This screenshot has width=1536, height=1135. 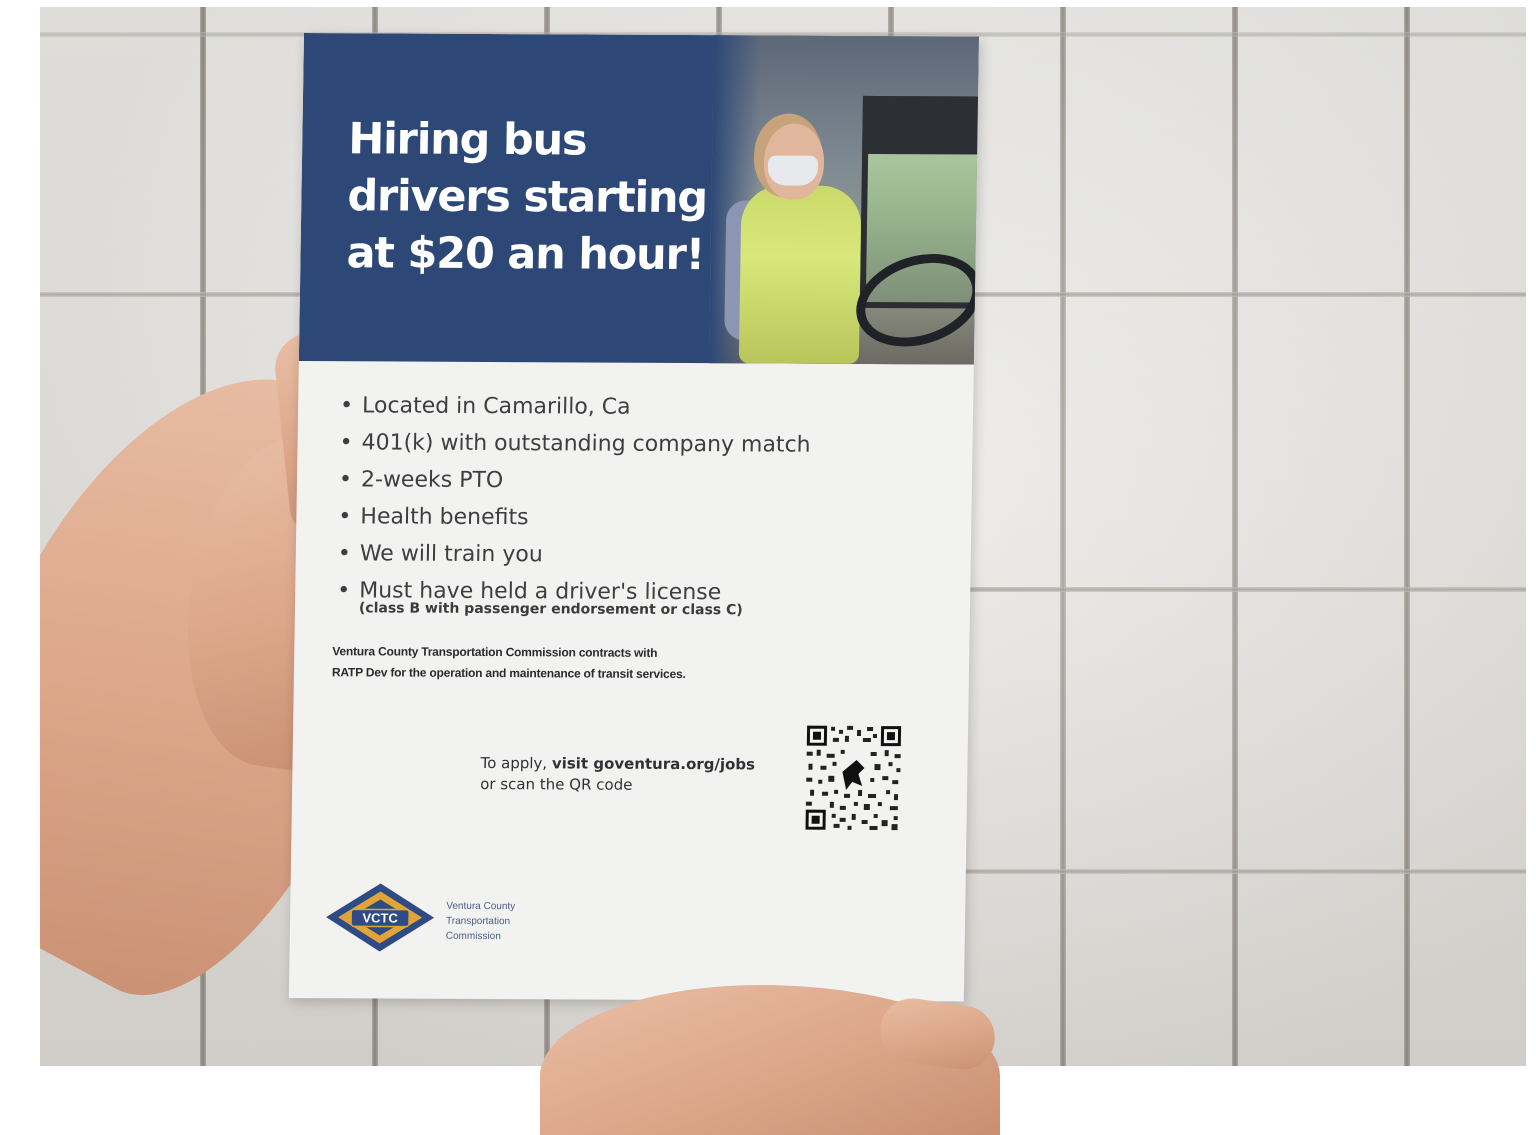 What do you see at coordinates (444, 517) in the screenshot?
I see `benefit-text: Health benefits` at bounding box center [444, 517].